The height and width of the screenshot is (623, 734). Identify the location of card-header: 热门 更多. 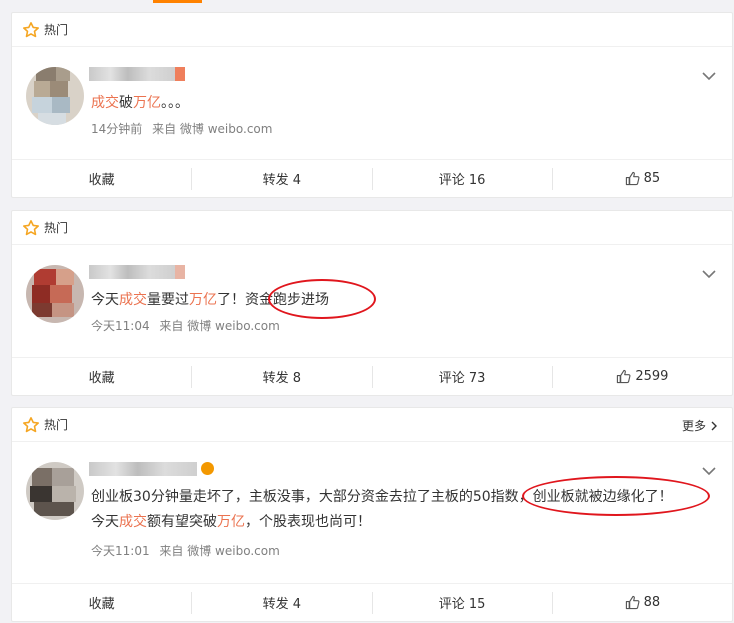
(372, 425).